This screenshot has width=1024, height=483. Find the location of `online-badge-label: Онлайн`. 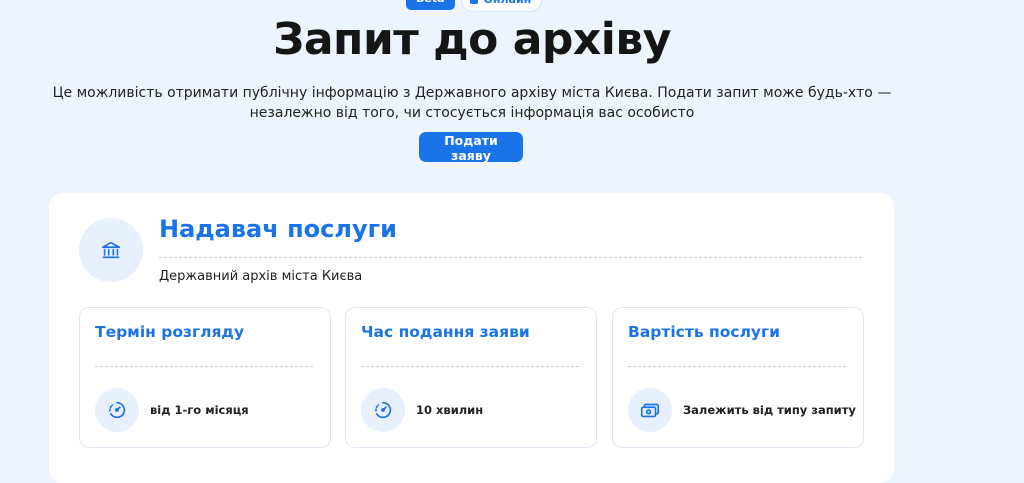

online-badge-label: Онлайн is located at coordinates (508, 4).